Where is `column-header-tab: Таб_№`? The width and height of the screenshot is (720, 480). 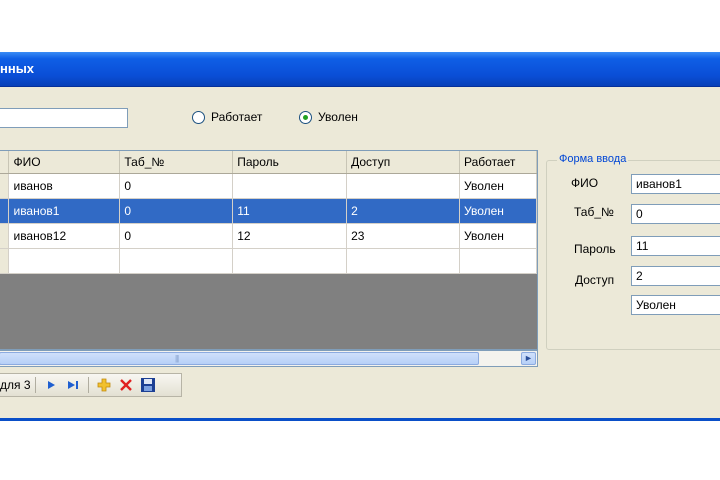 column-header-tab: Таб_№ is located at coordinates (176, 162).